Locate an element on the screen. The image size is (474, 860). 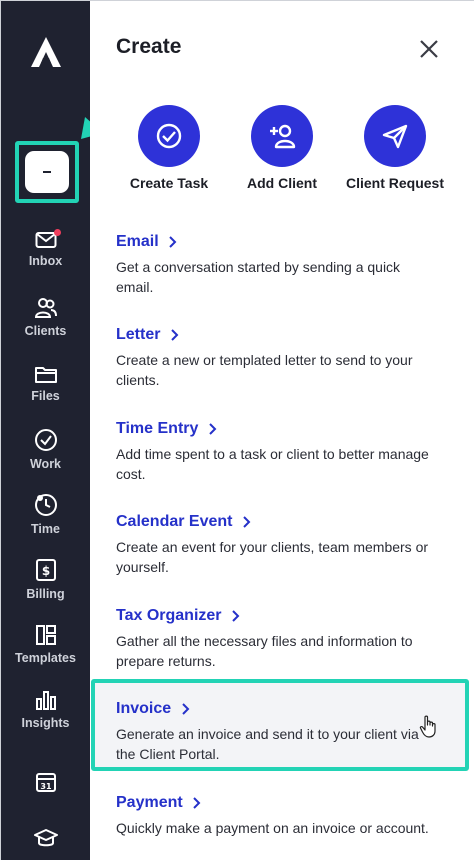
sidebar-item-work: Work is located at coordinates (45, 449).